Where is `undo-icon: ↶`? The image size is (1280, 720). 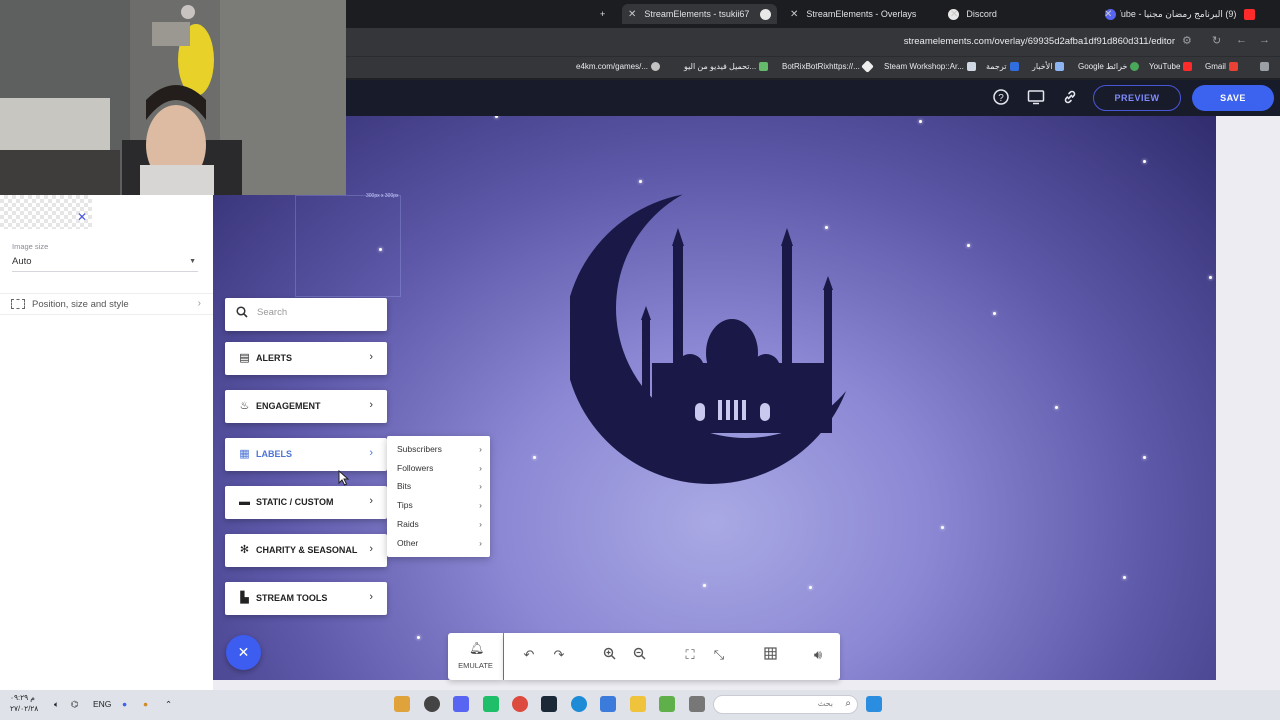 undo-icon: ↶ is located at coordinates (529, 655).